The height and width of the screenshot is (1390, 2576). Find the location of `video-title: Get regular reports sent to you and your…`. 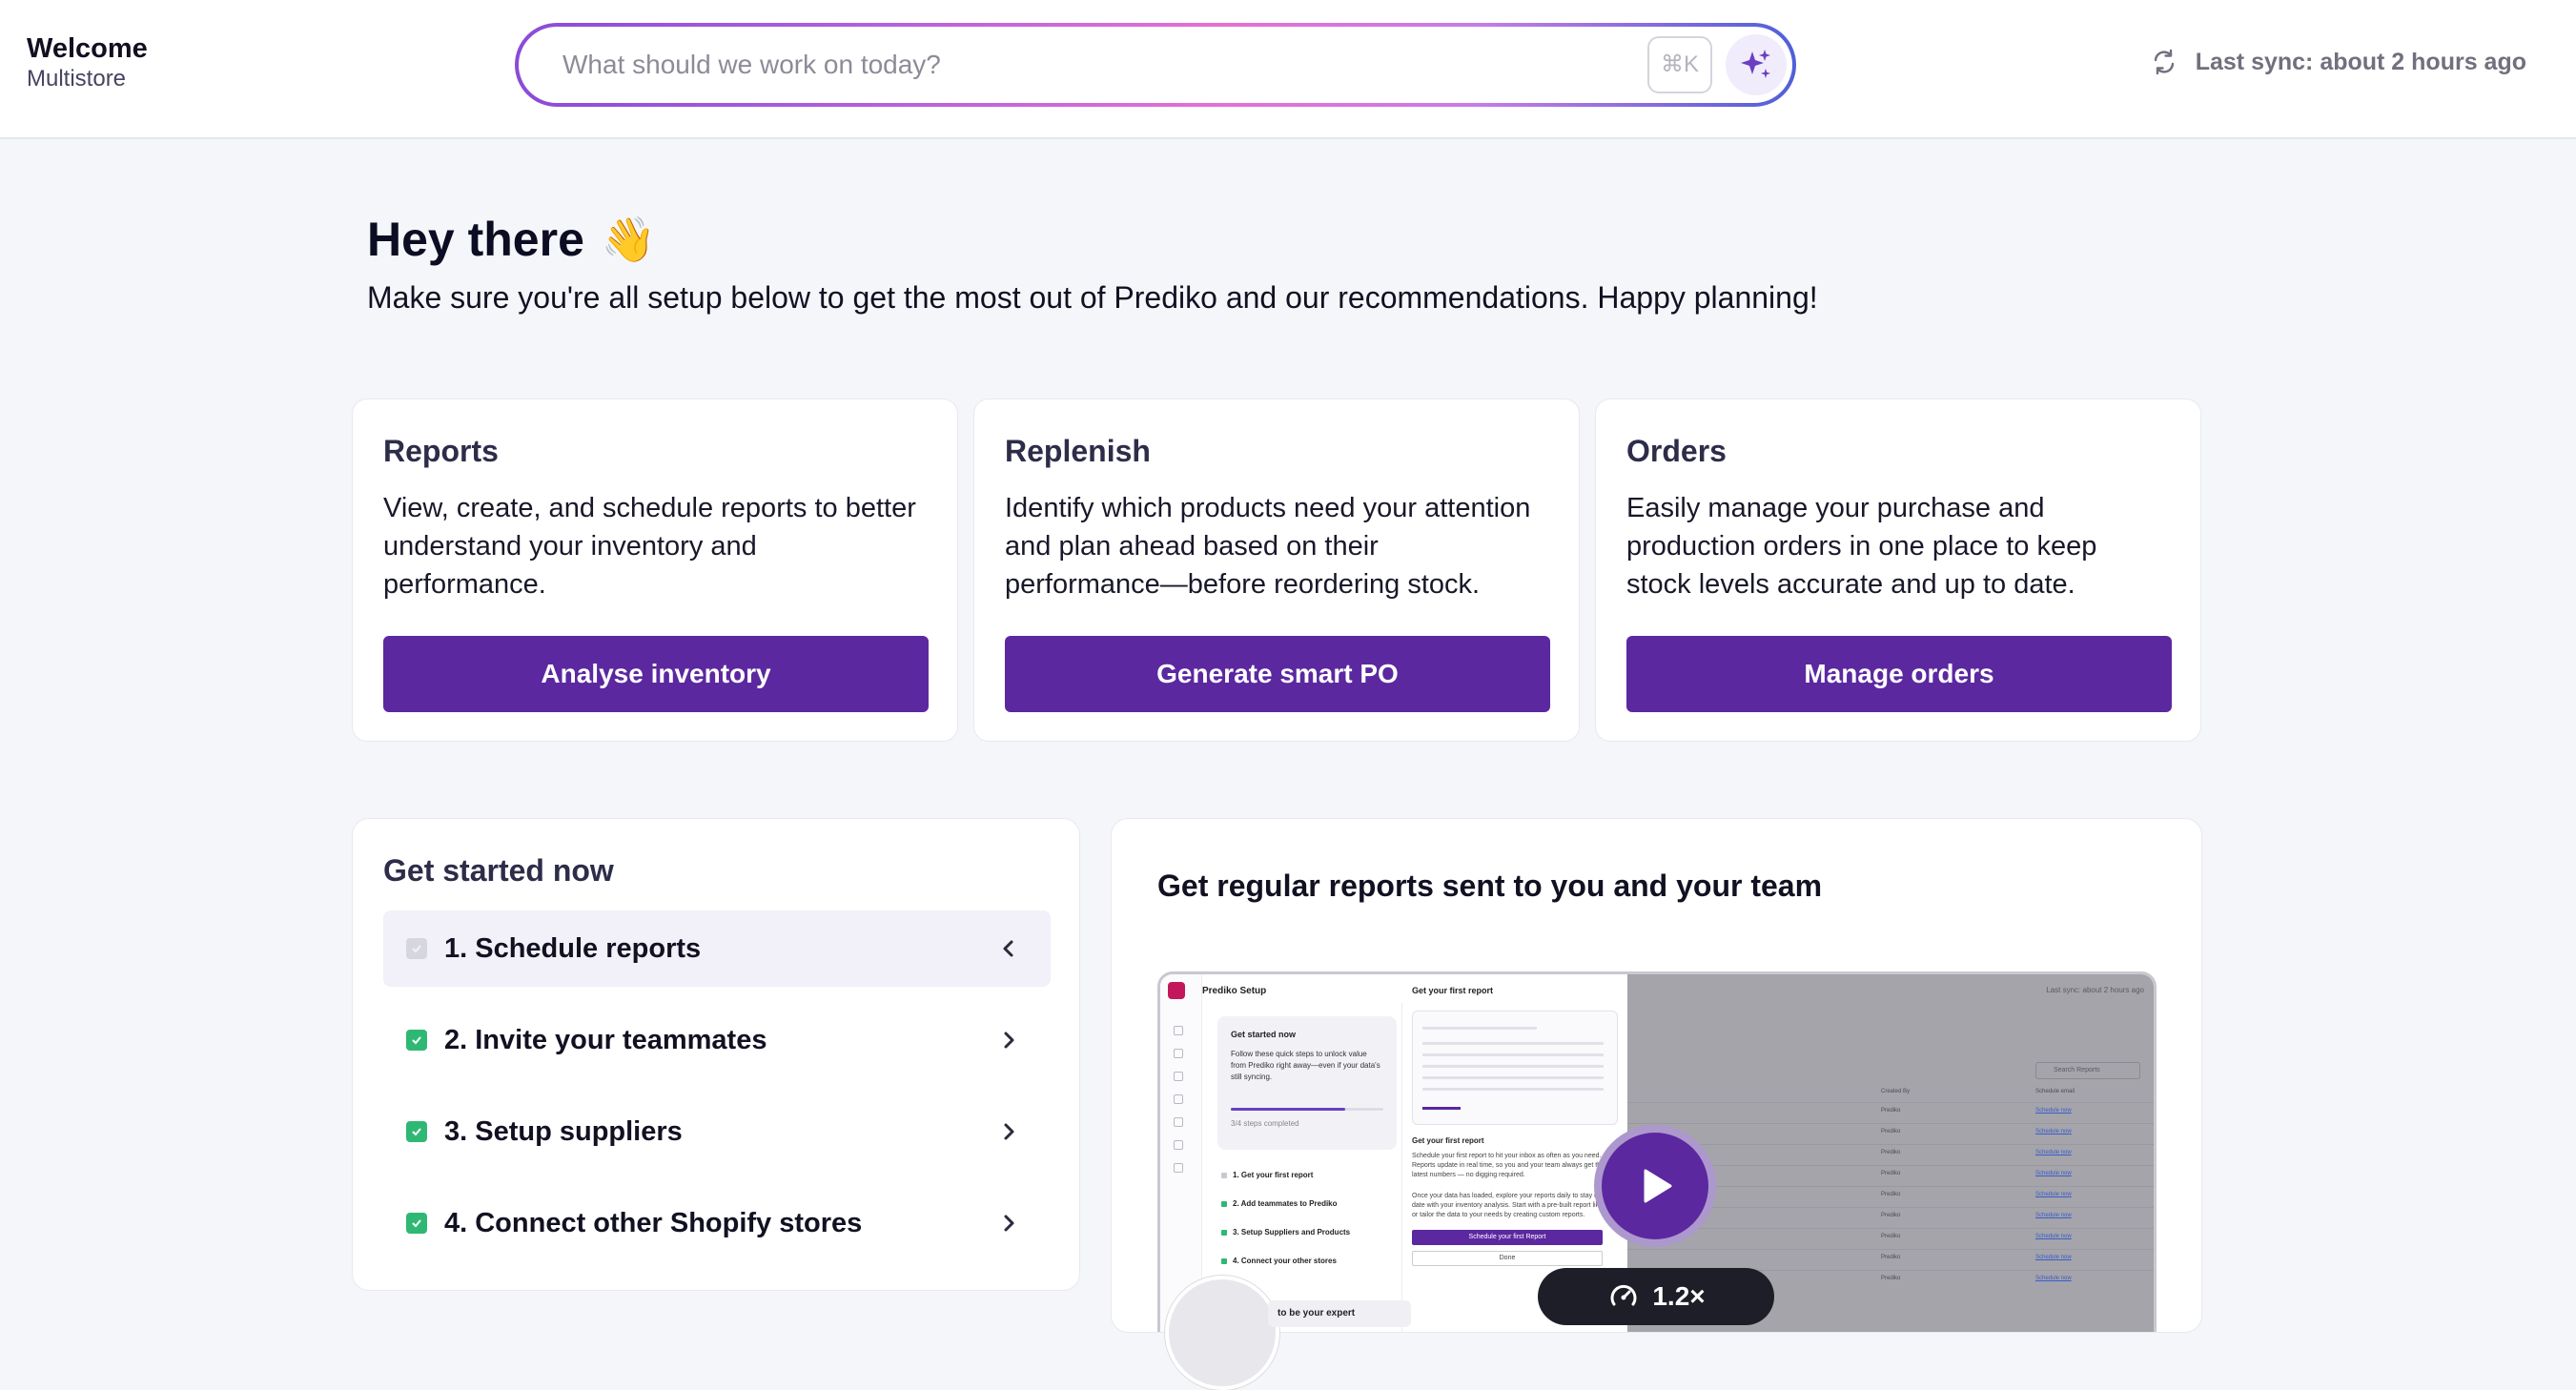

video-title: Get regular reports sent to you and your… is located at coordinates (1490, 886).